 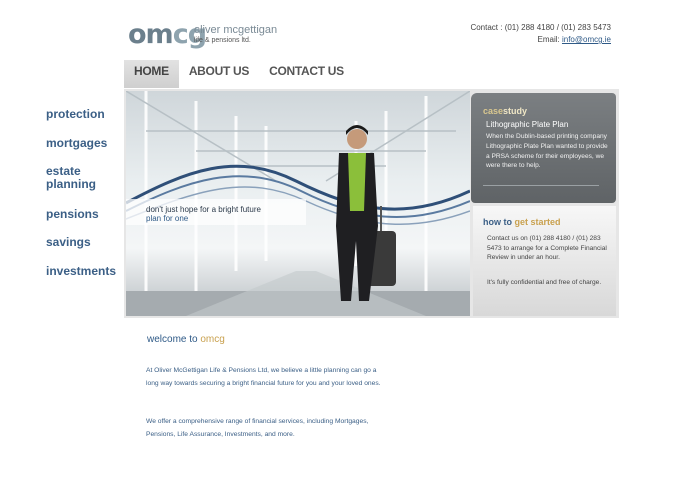 What do you see at coordinates (549, 39) in the screenshot?
I see `contact-email-label: Email:` at bounding box center [549, 39].